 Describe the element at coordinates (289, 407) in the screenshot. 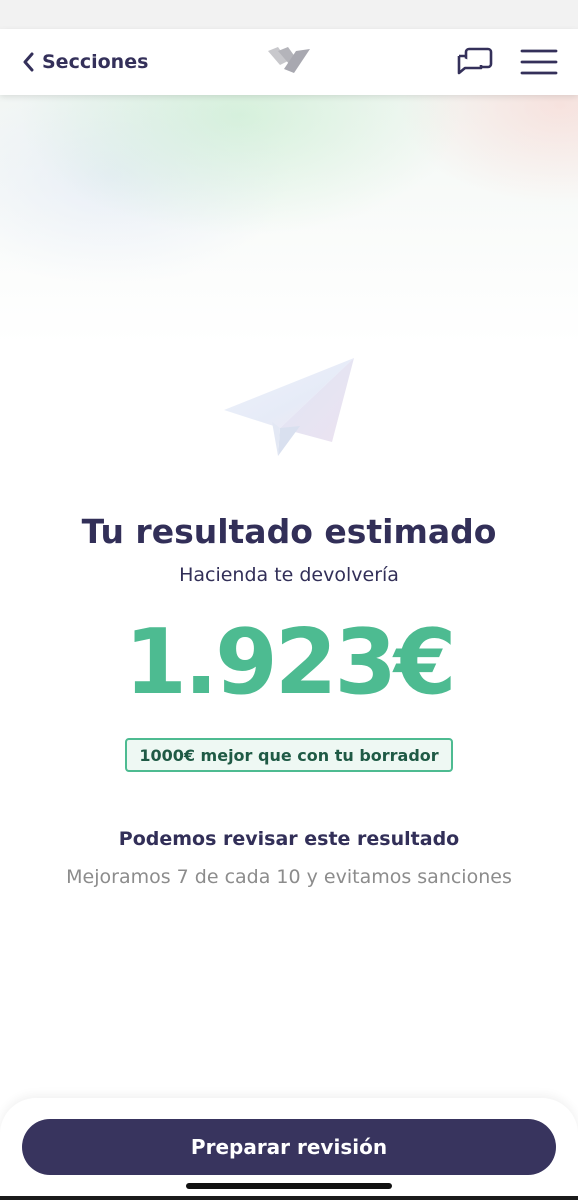

I see `paper-plane-icon` at that location.